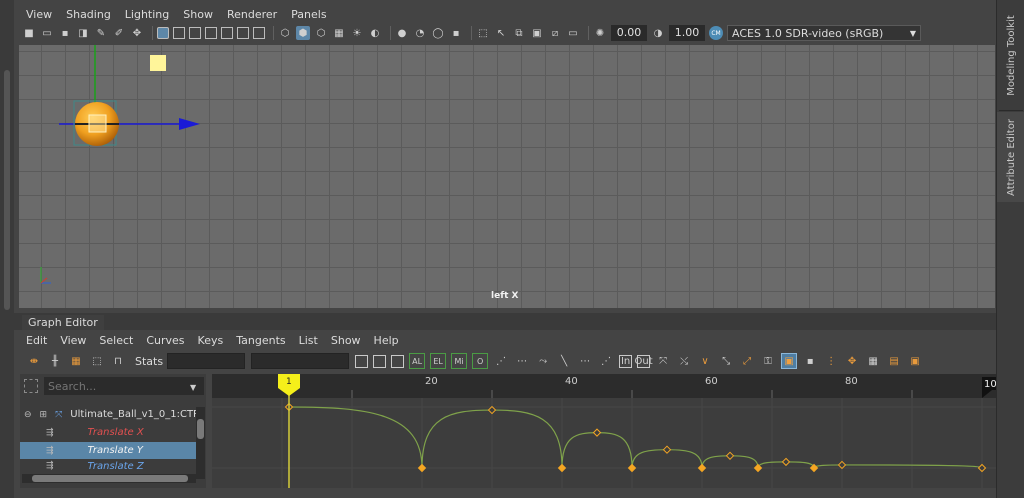 The height and width of the screenshot is (498, 1024). What do you see at coordinates (600, 33) in the screenshot?
I see `exposure-icon: ✺` at bounding box center [600, 33].